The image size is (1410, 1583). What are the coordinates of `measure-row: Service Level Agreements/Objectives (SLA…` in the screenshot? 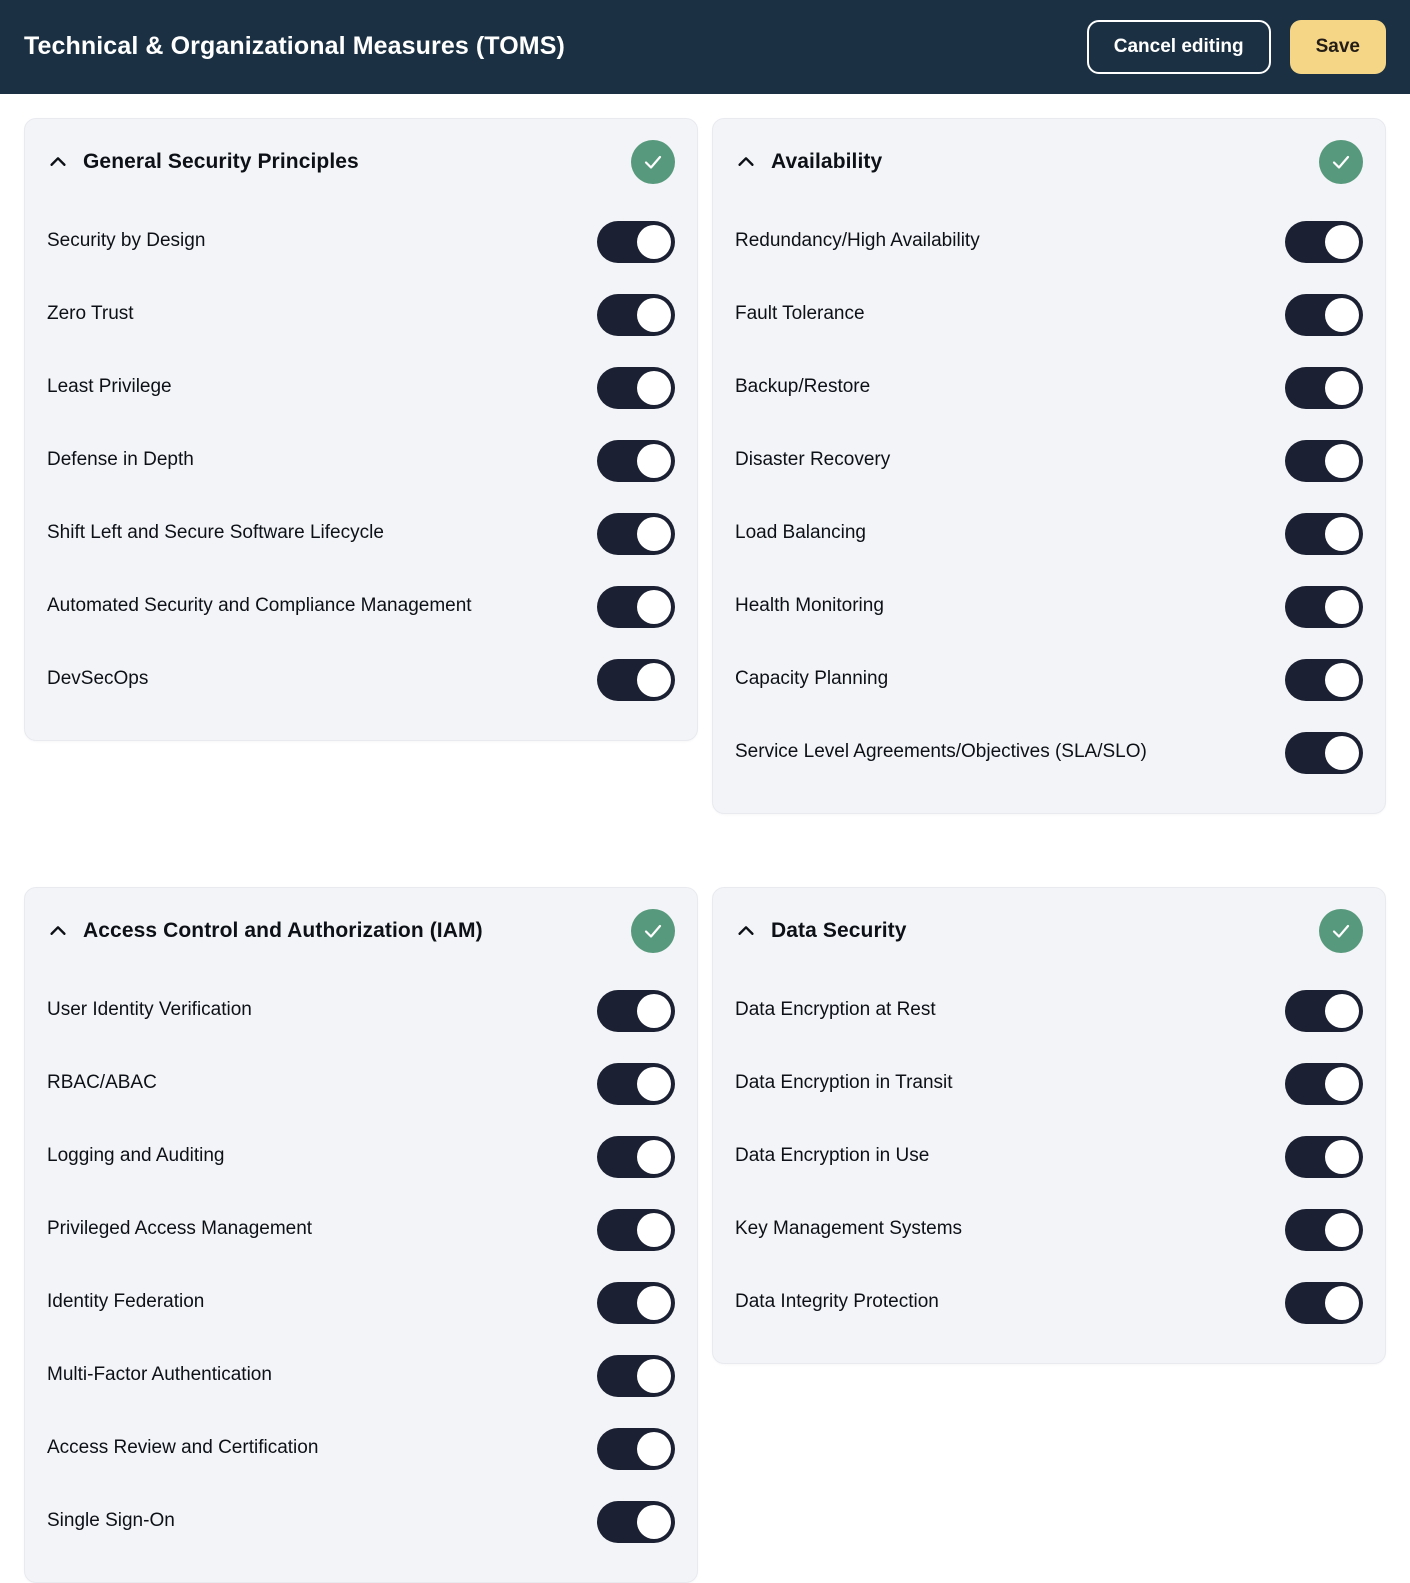 It's located at (1049, 752).